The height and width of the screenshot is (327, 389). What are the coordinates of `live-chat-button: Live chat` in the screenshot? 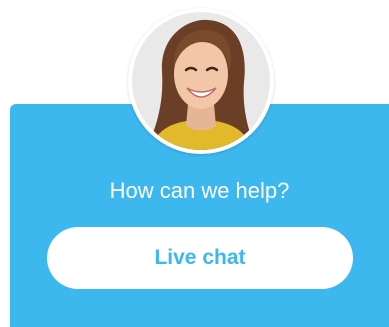 It's located at (200, 258).